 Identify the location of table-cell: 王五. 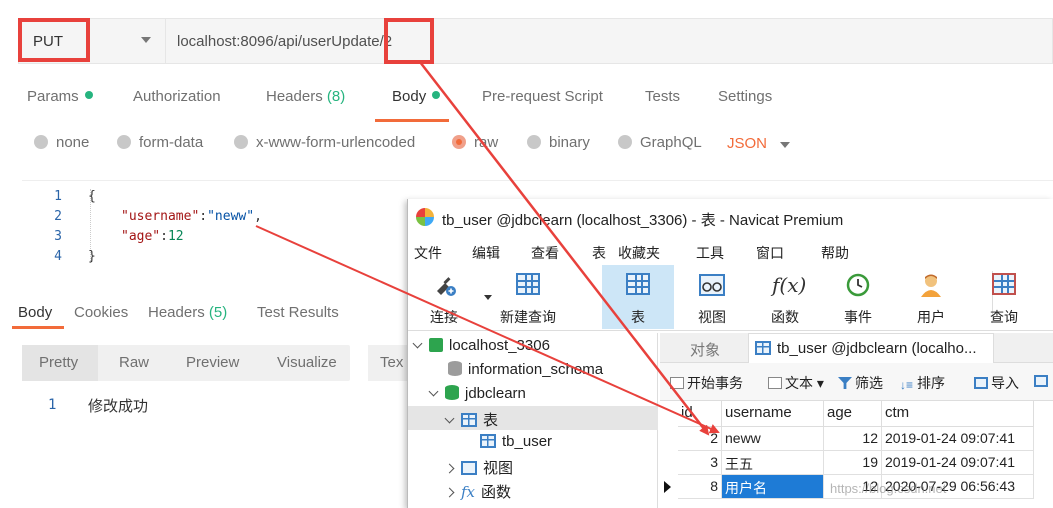
(773, 463).